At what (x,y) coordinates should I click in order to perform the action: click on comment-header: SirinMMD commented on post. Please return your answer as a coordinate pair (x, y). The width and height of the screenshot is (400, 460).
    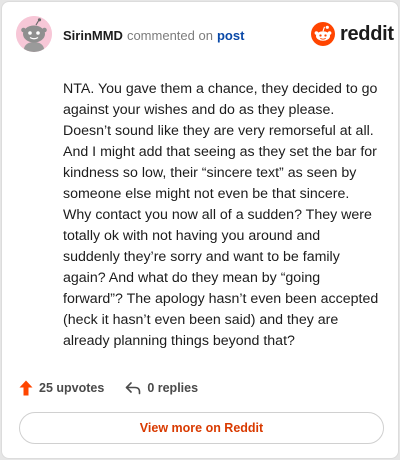
    Looking at the image, I should click on (153, 36).